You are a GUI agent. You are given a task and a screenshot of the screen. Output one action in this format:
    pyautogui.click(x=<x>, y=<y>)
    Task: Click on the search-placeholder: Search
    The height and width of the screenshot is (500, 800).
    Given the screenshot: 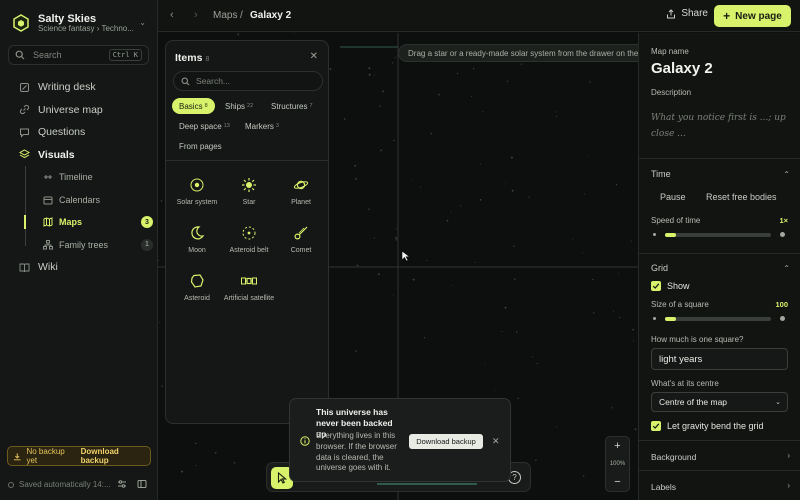 What is the action you would take?
    pyautogui.click(x=47, y=55)
    